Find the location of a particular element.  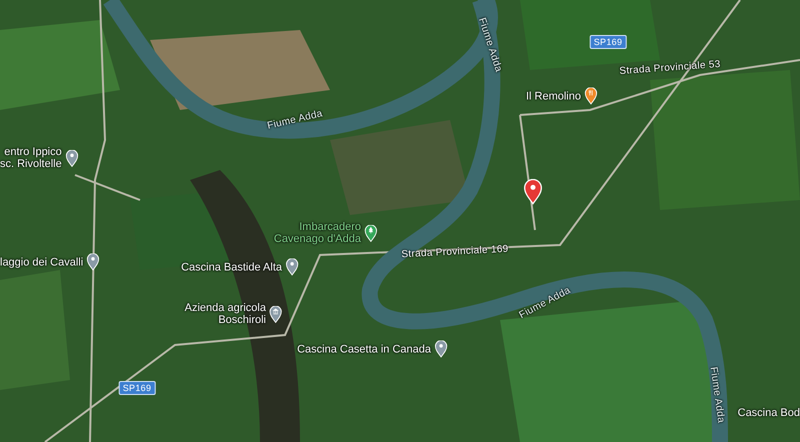

road-label: Strada Provinciale 53 is located at coordinates (670, 68).